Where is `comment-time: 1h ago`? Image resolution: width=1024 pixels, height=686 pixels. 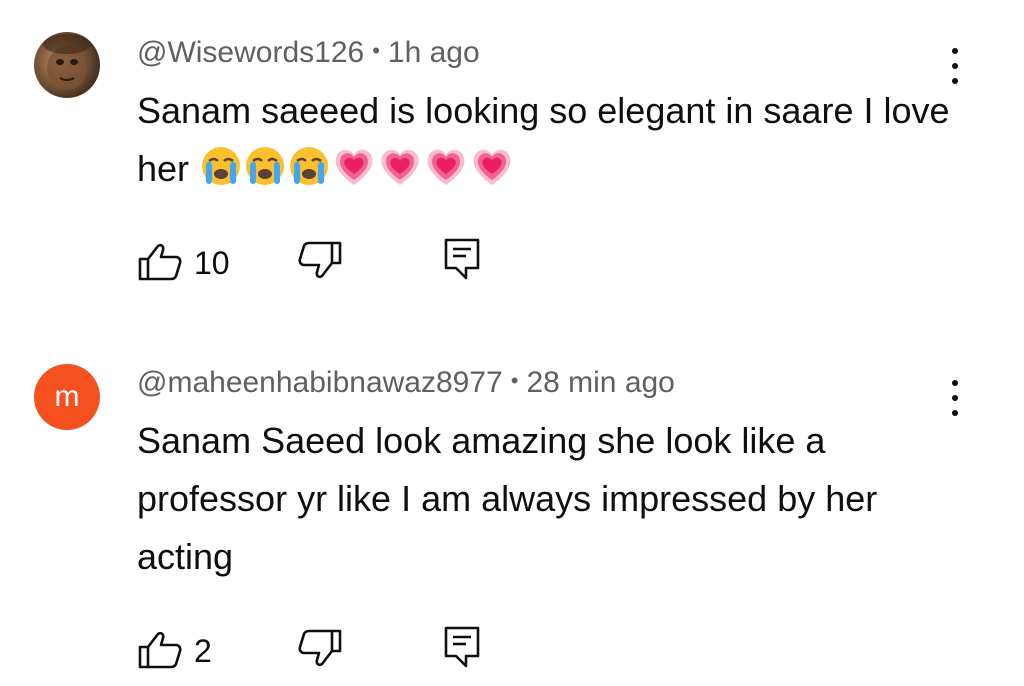
comment-time: 1h ago is located at coordinates (433, 52).